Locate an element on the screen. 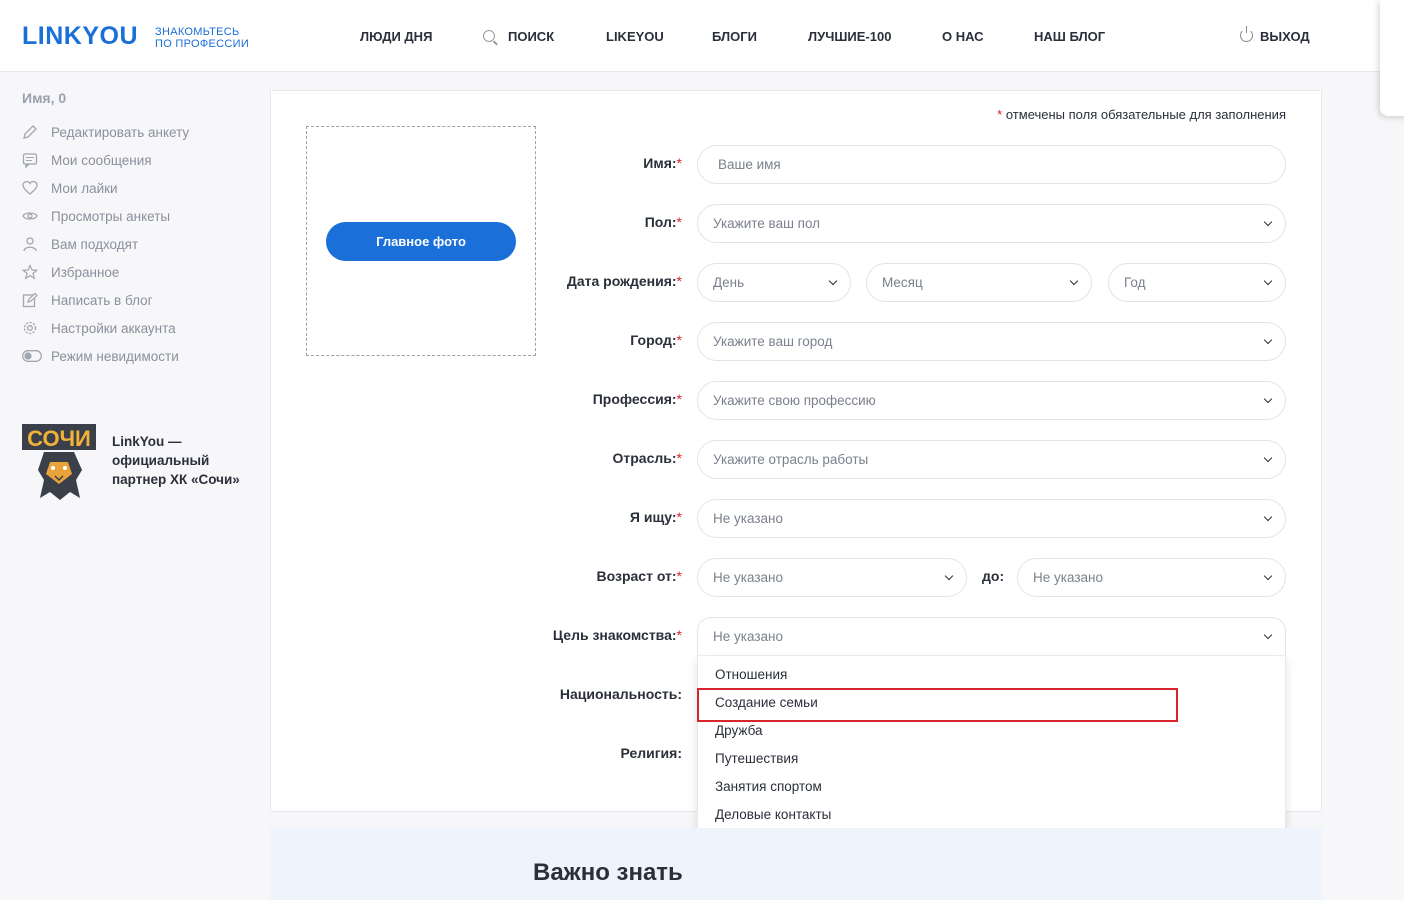 This screenshot has height=900, width=1404. nav-search: ПОИСК is located at coordinates (531, 36).